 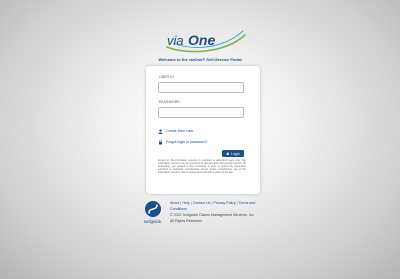 I want to click on sedgwick-logo: sedgwick., so click(x=153, y=212).